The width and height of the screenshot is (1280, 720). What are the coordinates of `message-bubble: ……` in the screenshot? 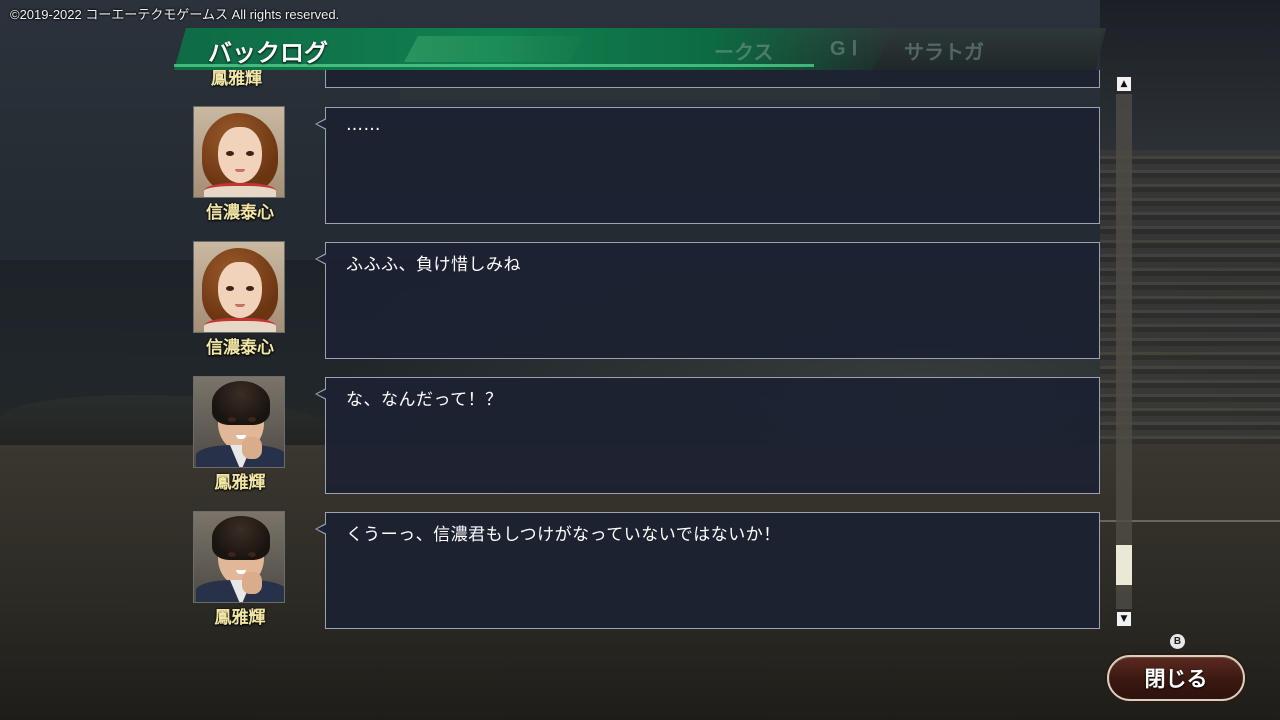 It's located at (707, 165).